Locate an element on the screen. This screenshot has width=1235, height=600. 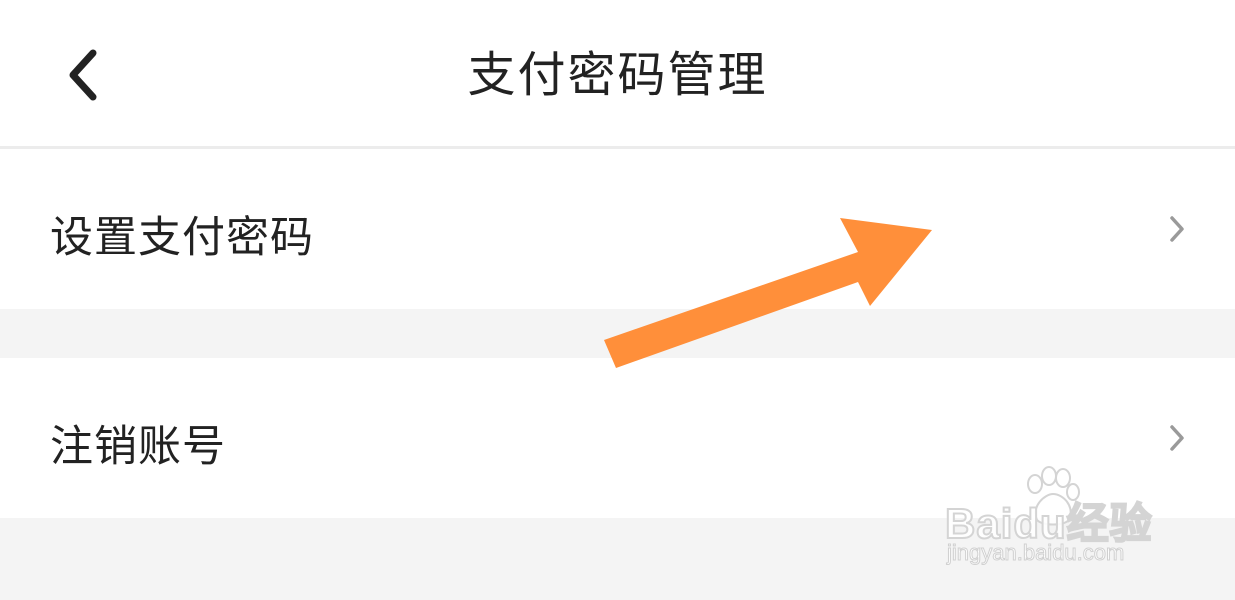
watermark-url: jingyan.baidu.com is located at coordinates (1035, 553).